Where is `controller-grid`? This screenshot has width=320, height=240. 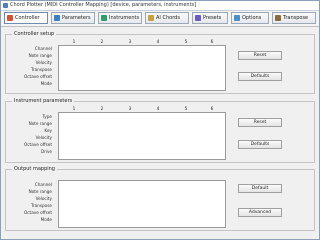
controller-grid is located at coordinates (142, 68).